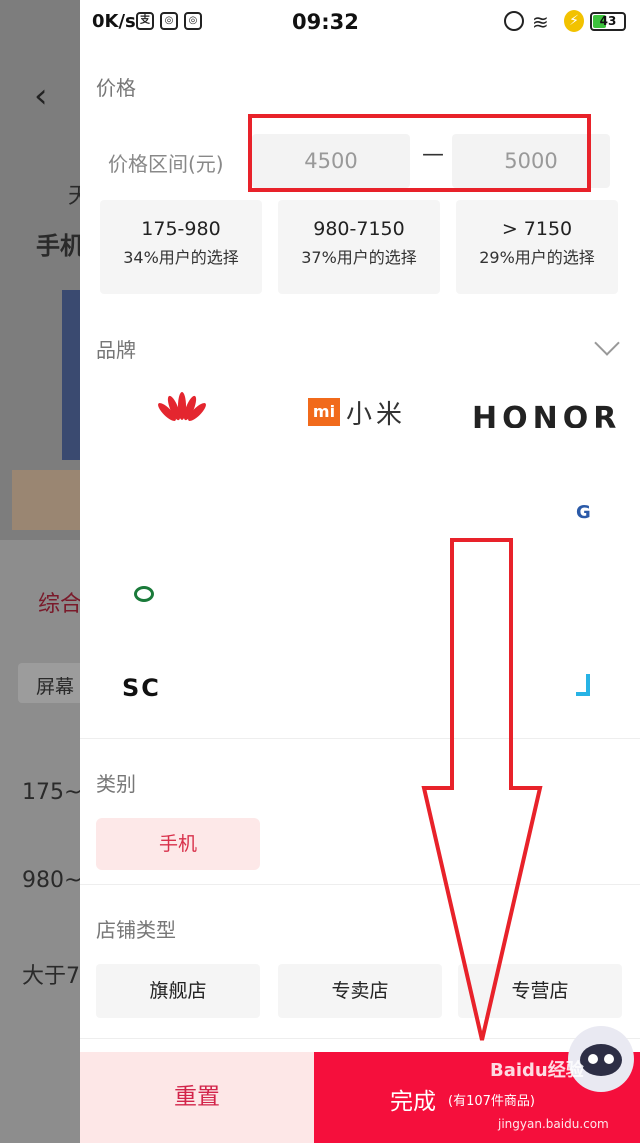  Describe the element at coordinates (601, 1060) in the screenshot. I see `mascot-face` at that location.